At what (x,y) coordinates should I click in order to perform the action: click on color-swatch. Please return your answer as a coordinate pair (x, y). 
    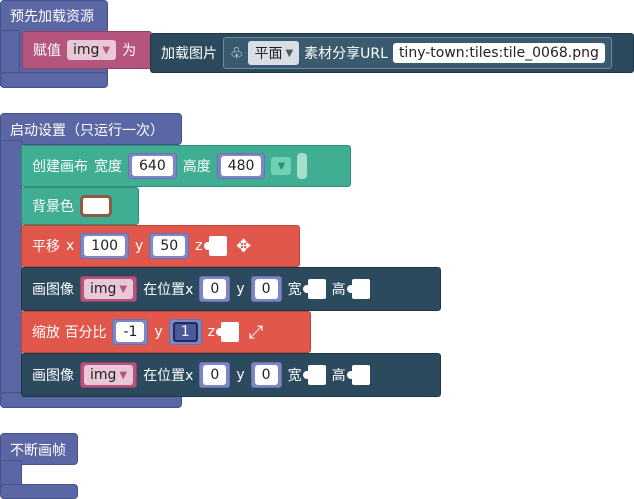
    Looking at the image, I should click on (96, 206).